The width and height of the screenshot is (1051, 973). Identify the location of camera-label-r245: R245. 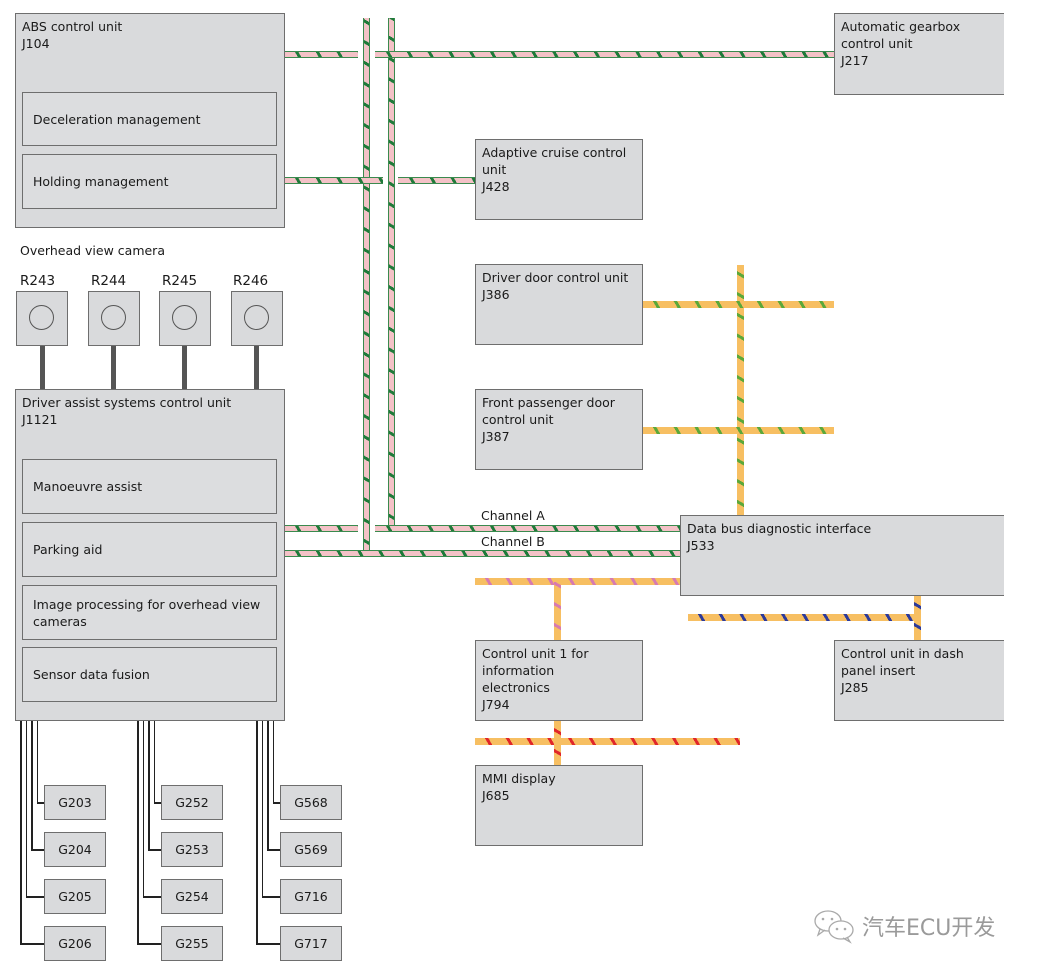
(180, 281).